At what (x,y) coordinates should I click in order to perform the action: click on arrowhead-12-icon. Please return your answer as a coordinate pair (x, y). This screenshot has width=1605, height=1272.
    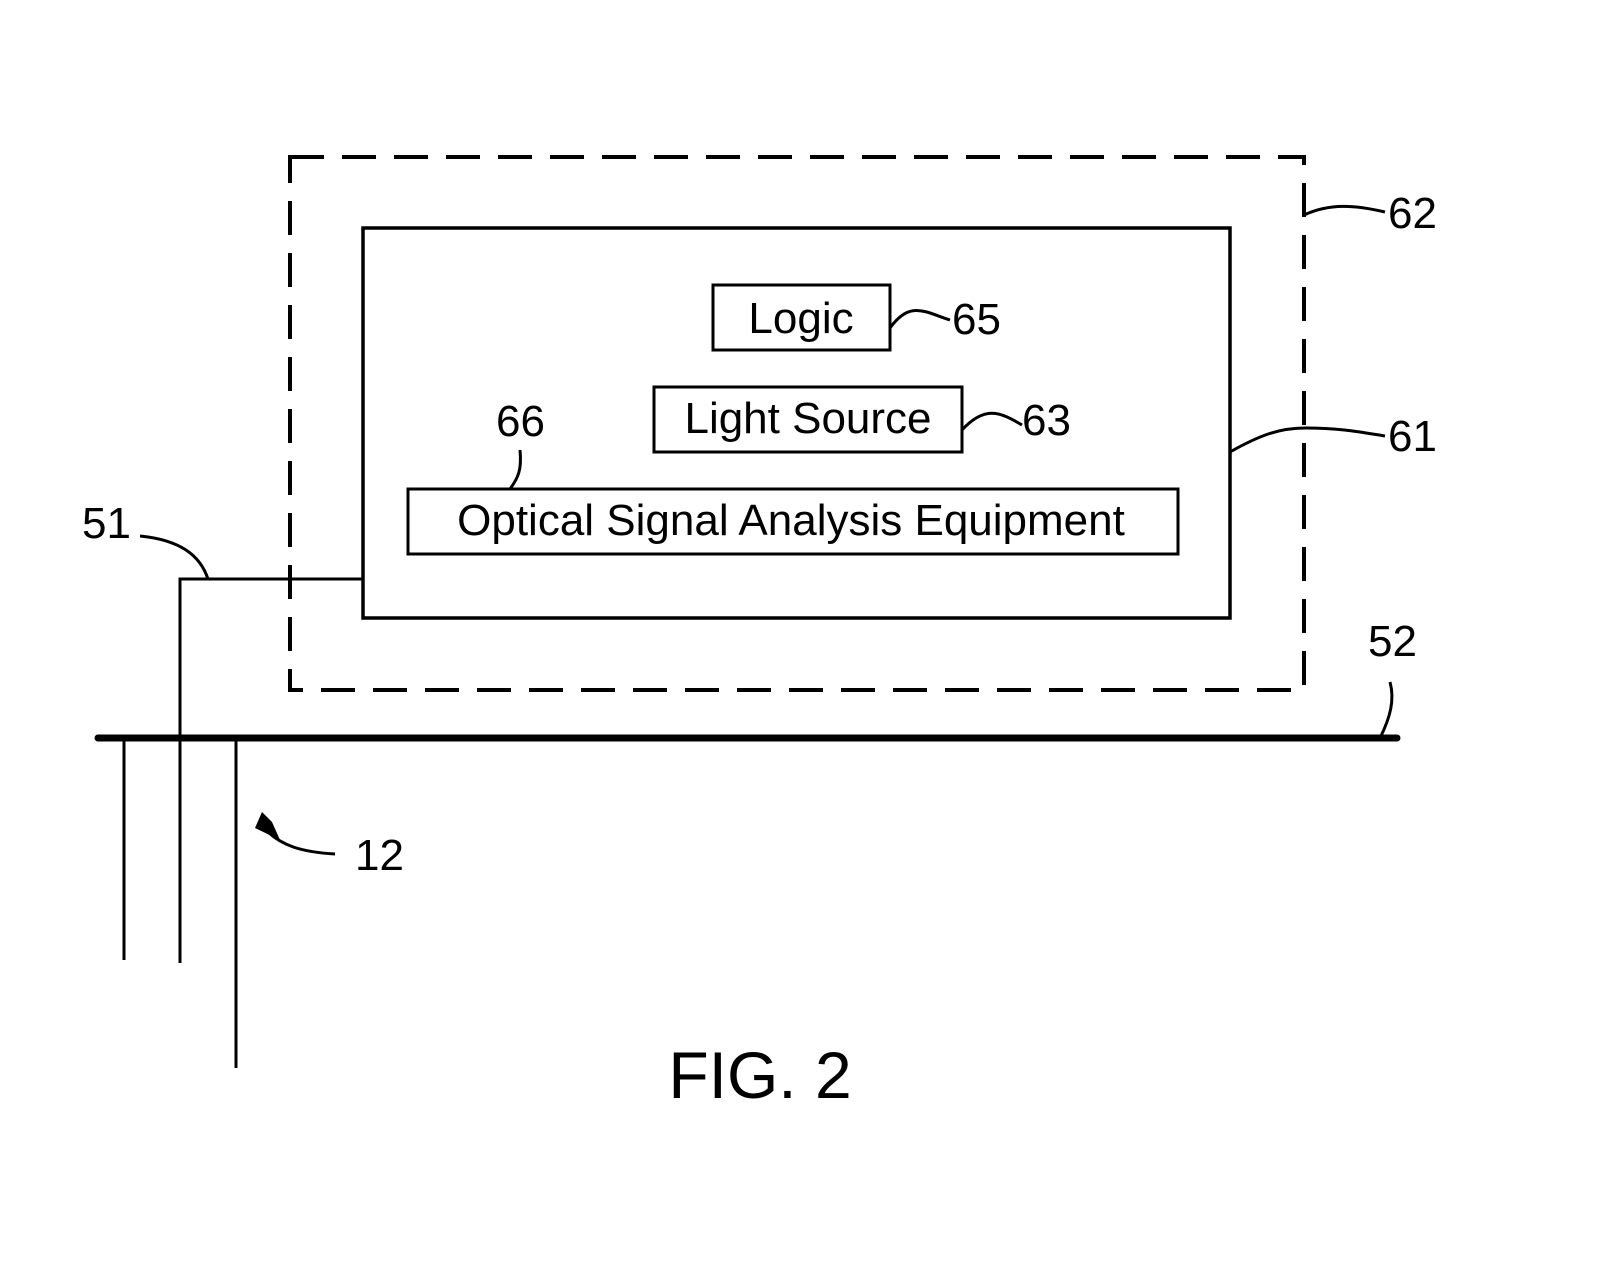
    Looking at the image, I should click on (267, 826).